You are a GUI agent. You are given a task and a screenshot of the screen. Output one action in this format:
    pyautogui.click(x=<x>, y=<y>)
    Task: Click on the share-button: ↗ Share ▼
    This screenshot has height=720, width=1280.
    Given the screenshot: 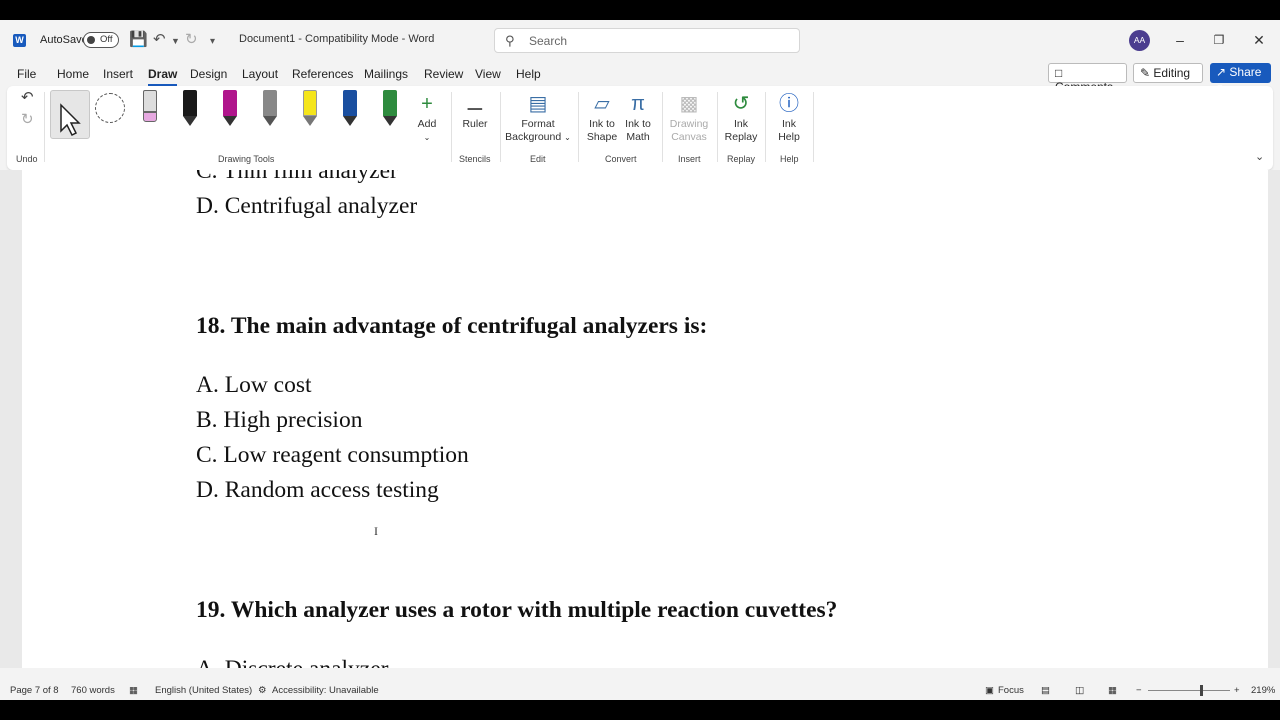 What is the action you would take?
    pyautogui.click(x=1240, y=77)
    